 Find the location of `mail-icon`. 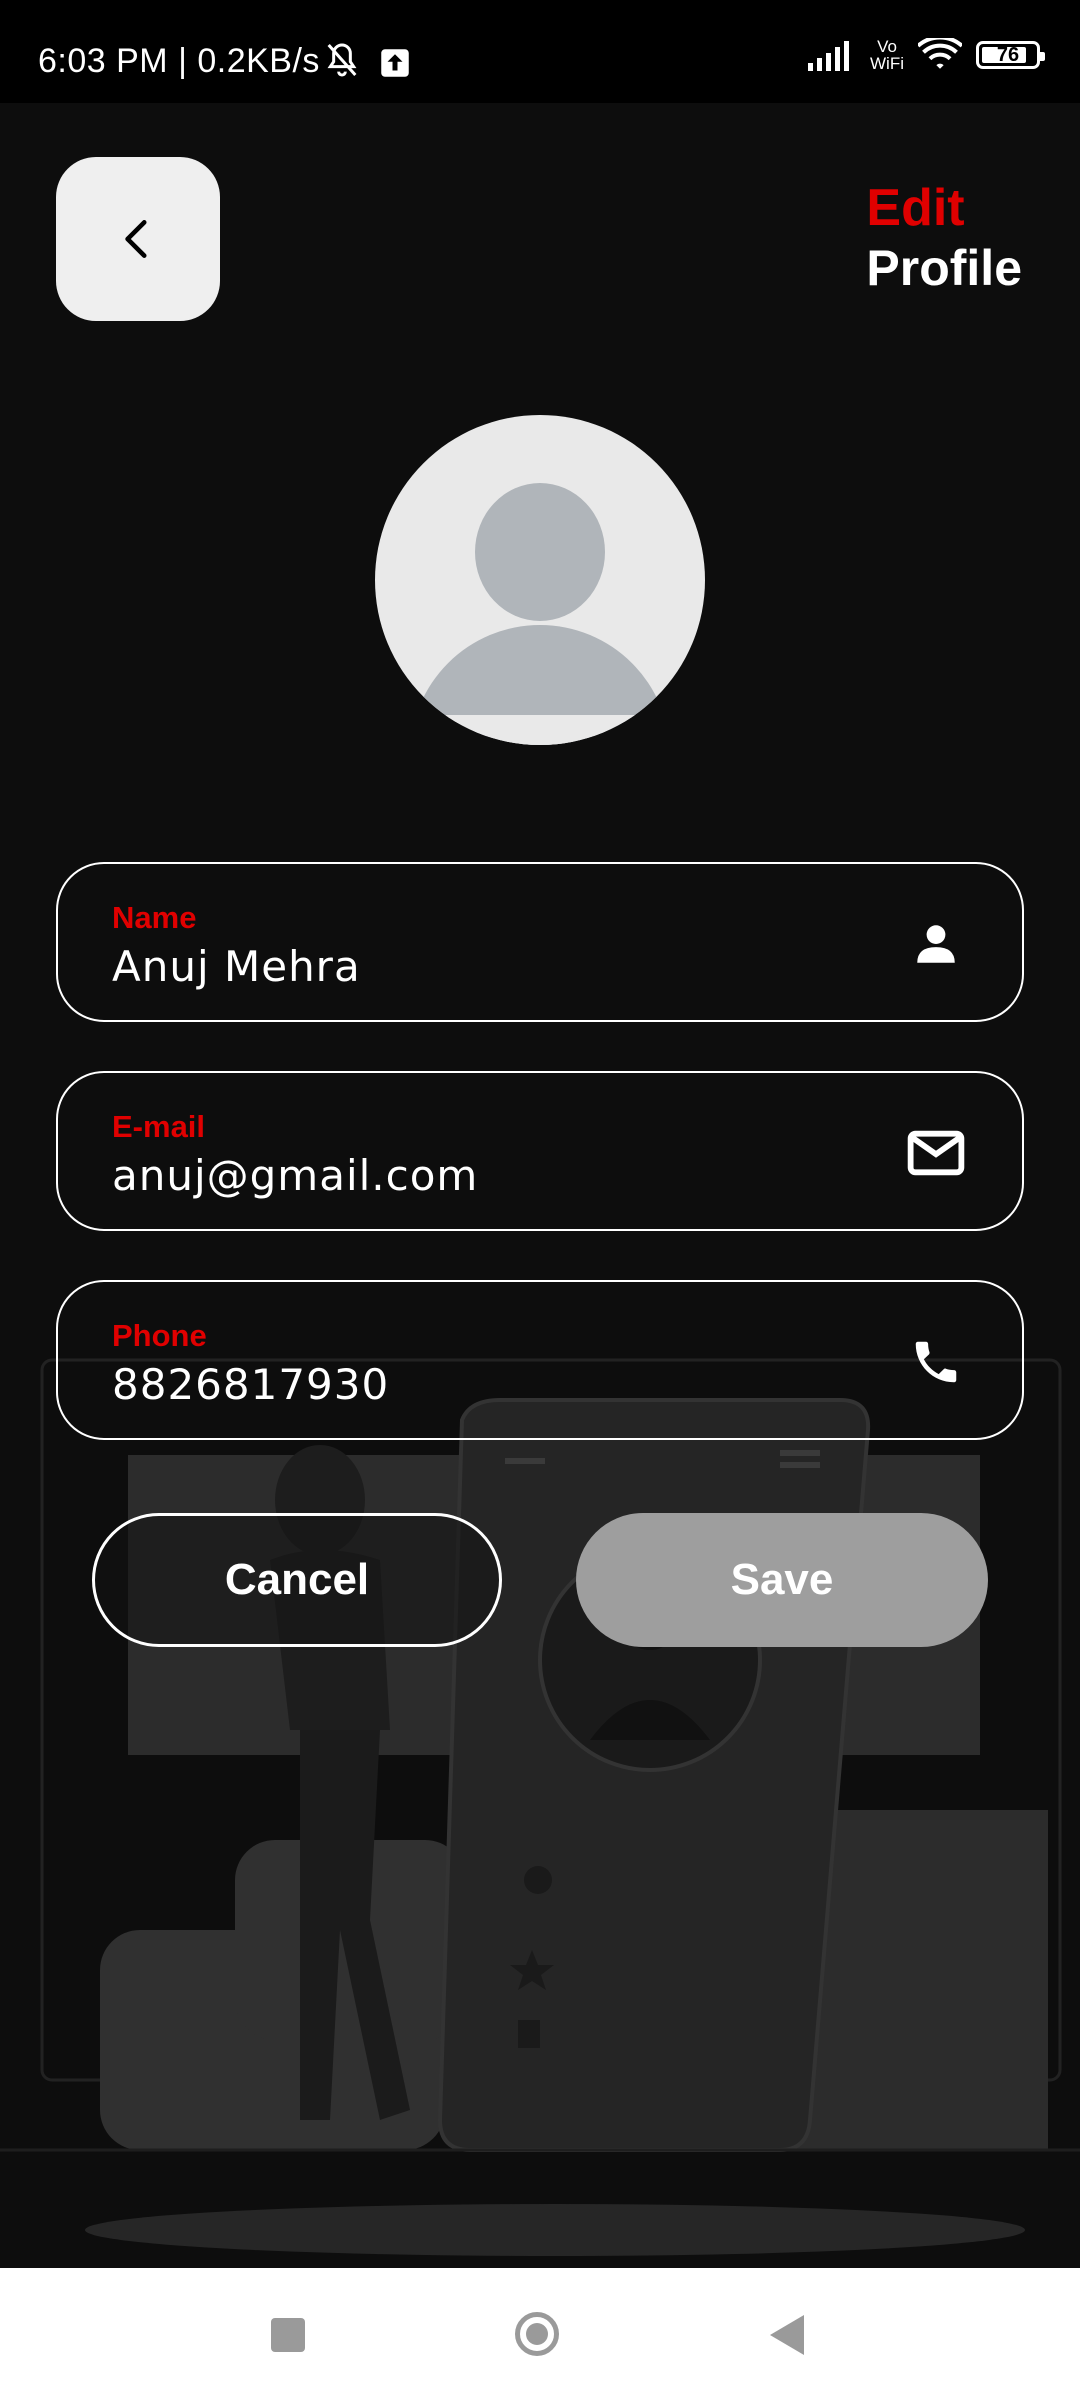

mail-icon is located at coordinates (936, 1153).